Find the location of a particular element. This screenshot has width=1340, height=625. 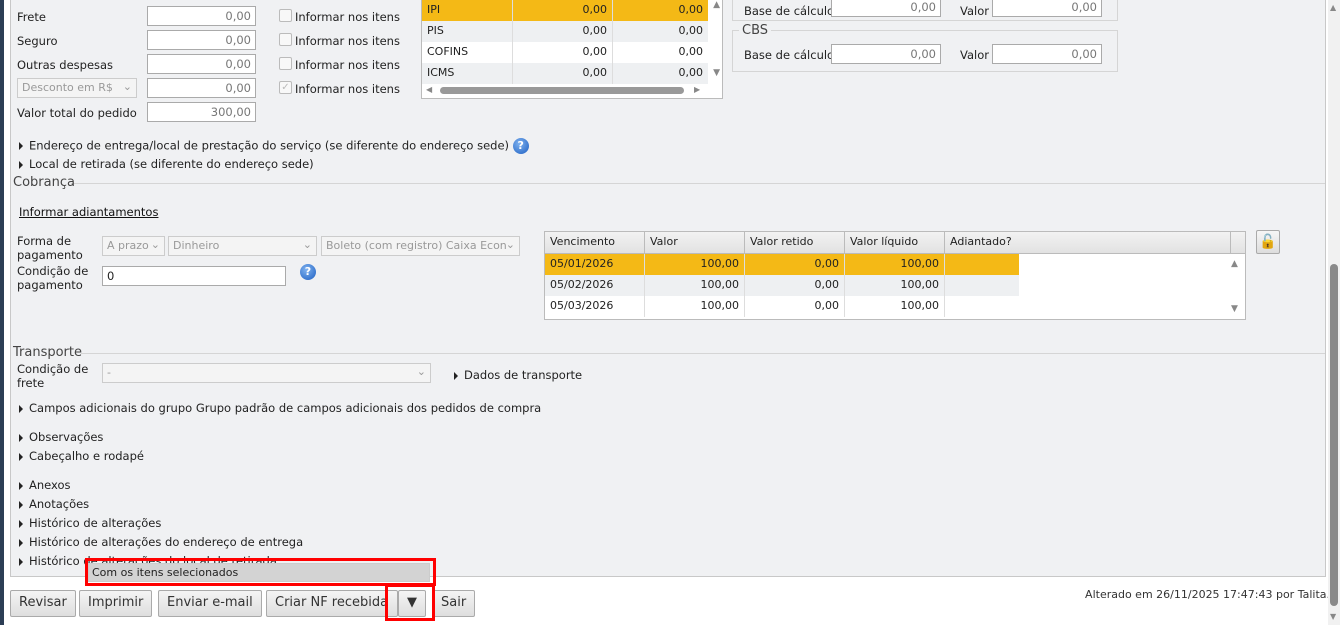

criar-nf-button: Criar NF recebida is located at coordinates (332, 603).